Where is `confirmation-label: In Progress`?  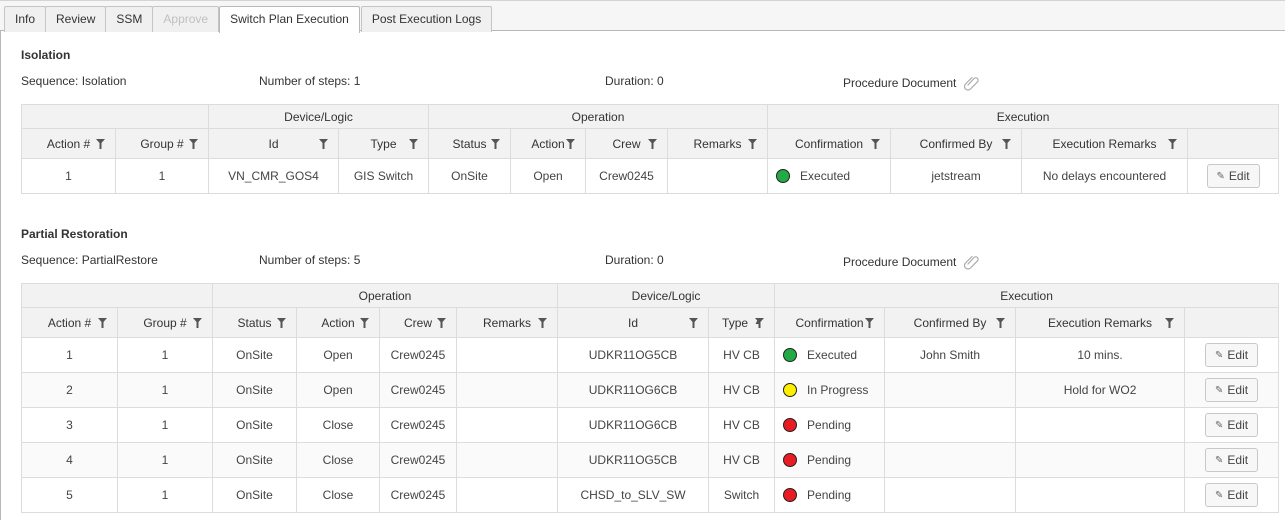
confirmation-label: In Progress is located at coordinates (838, 390).